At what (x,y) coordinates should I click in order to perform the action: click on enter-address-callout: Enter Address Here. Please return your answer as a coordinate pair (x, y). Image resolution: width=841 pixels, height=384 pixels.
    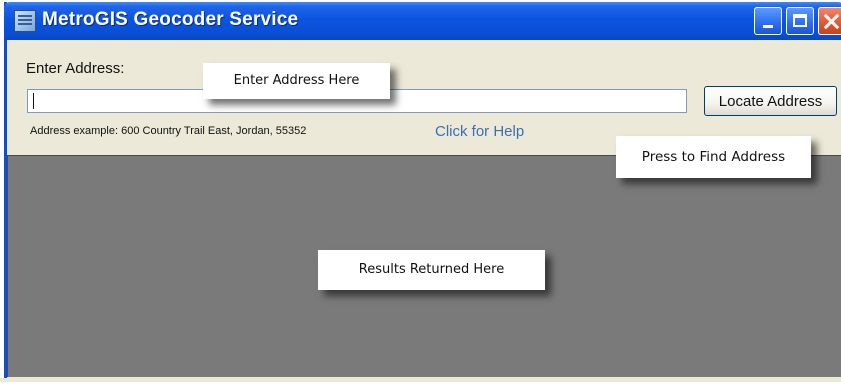
    Looking at the image, I should click on (296, 81).